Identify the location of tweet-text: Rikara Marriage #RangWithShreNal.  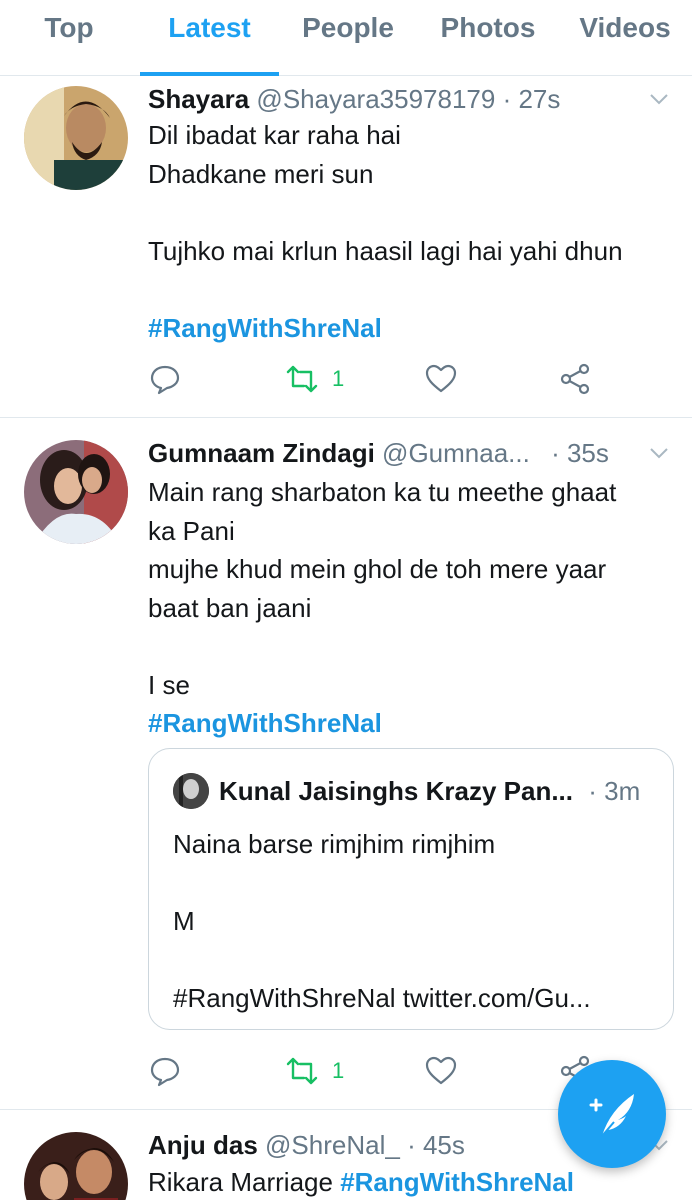
(411, 1181).